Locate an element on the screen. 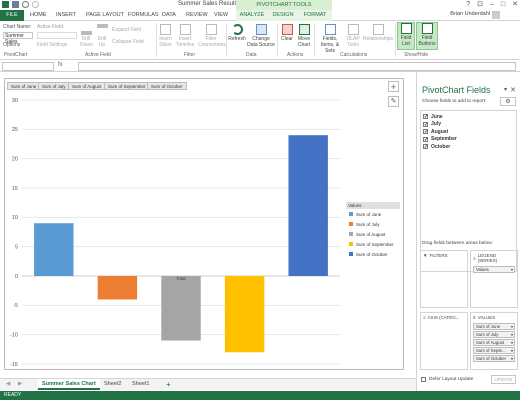 This screenshot has height=400, width=520. y-tick-label: -10 is located at coordinates (14, 335).